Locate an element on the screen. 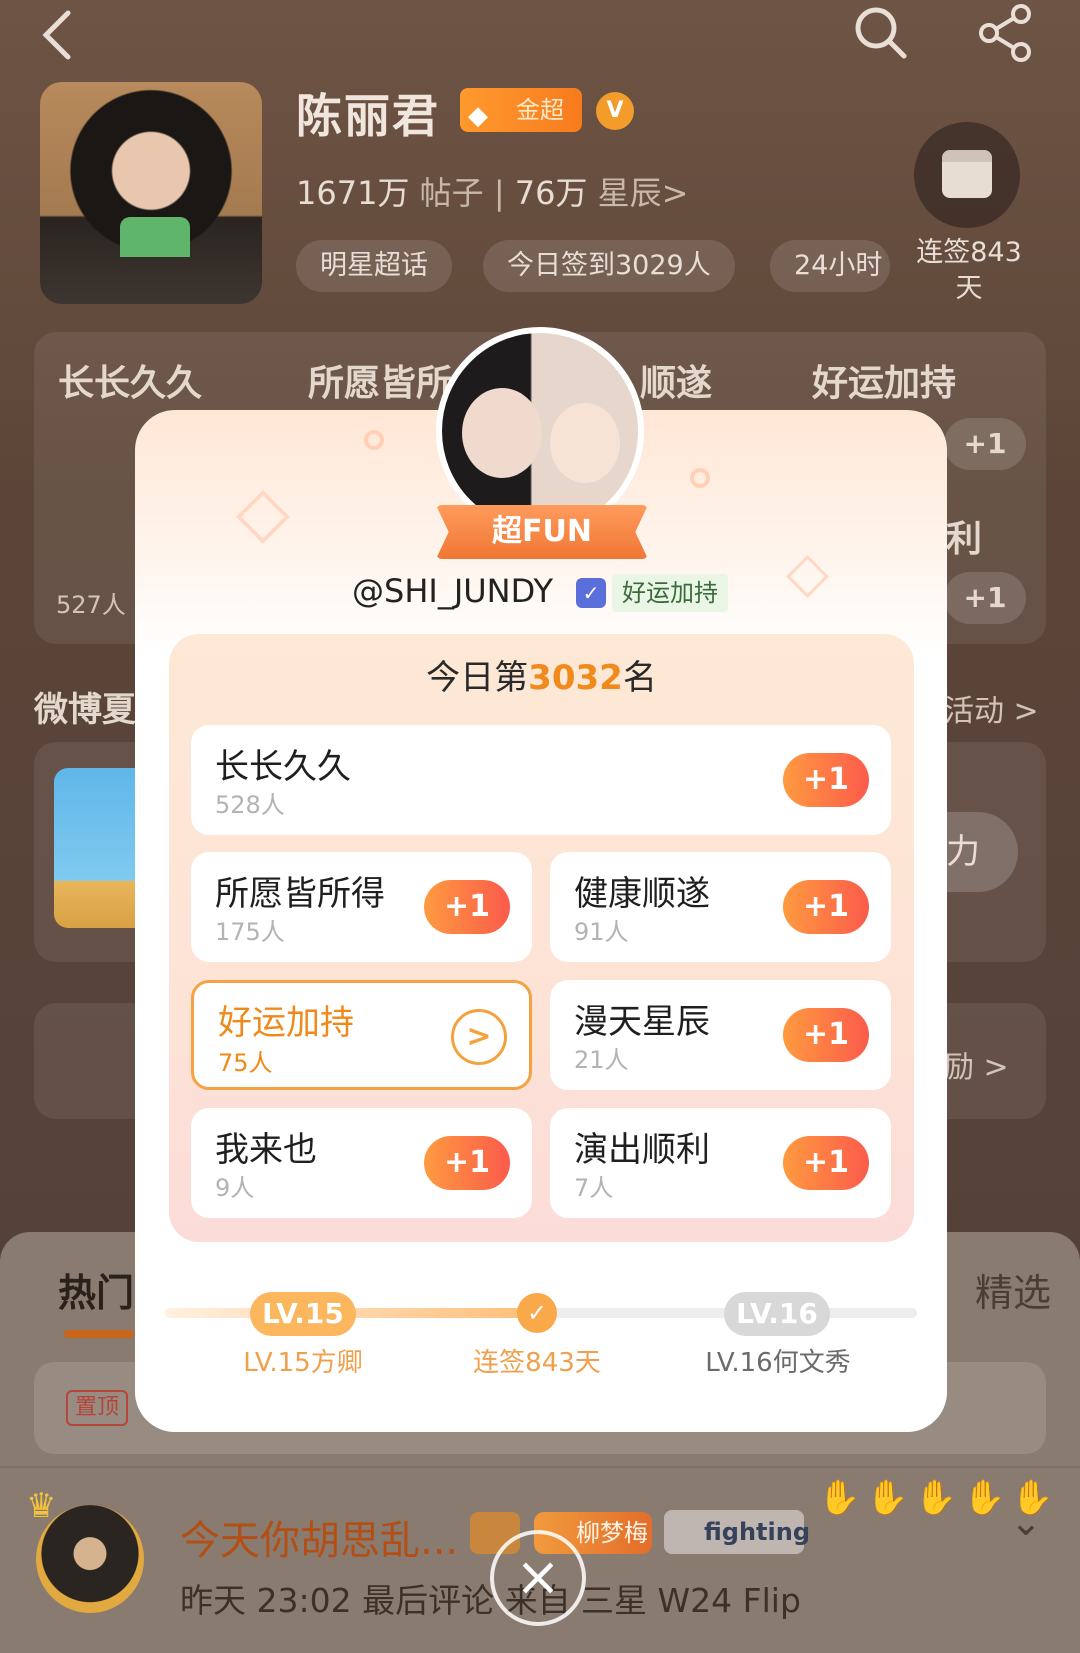 This screenshot has width=1080, height=1653. stars-link: 星辰> is located at coordinates (643, 193).